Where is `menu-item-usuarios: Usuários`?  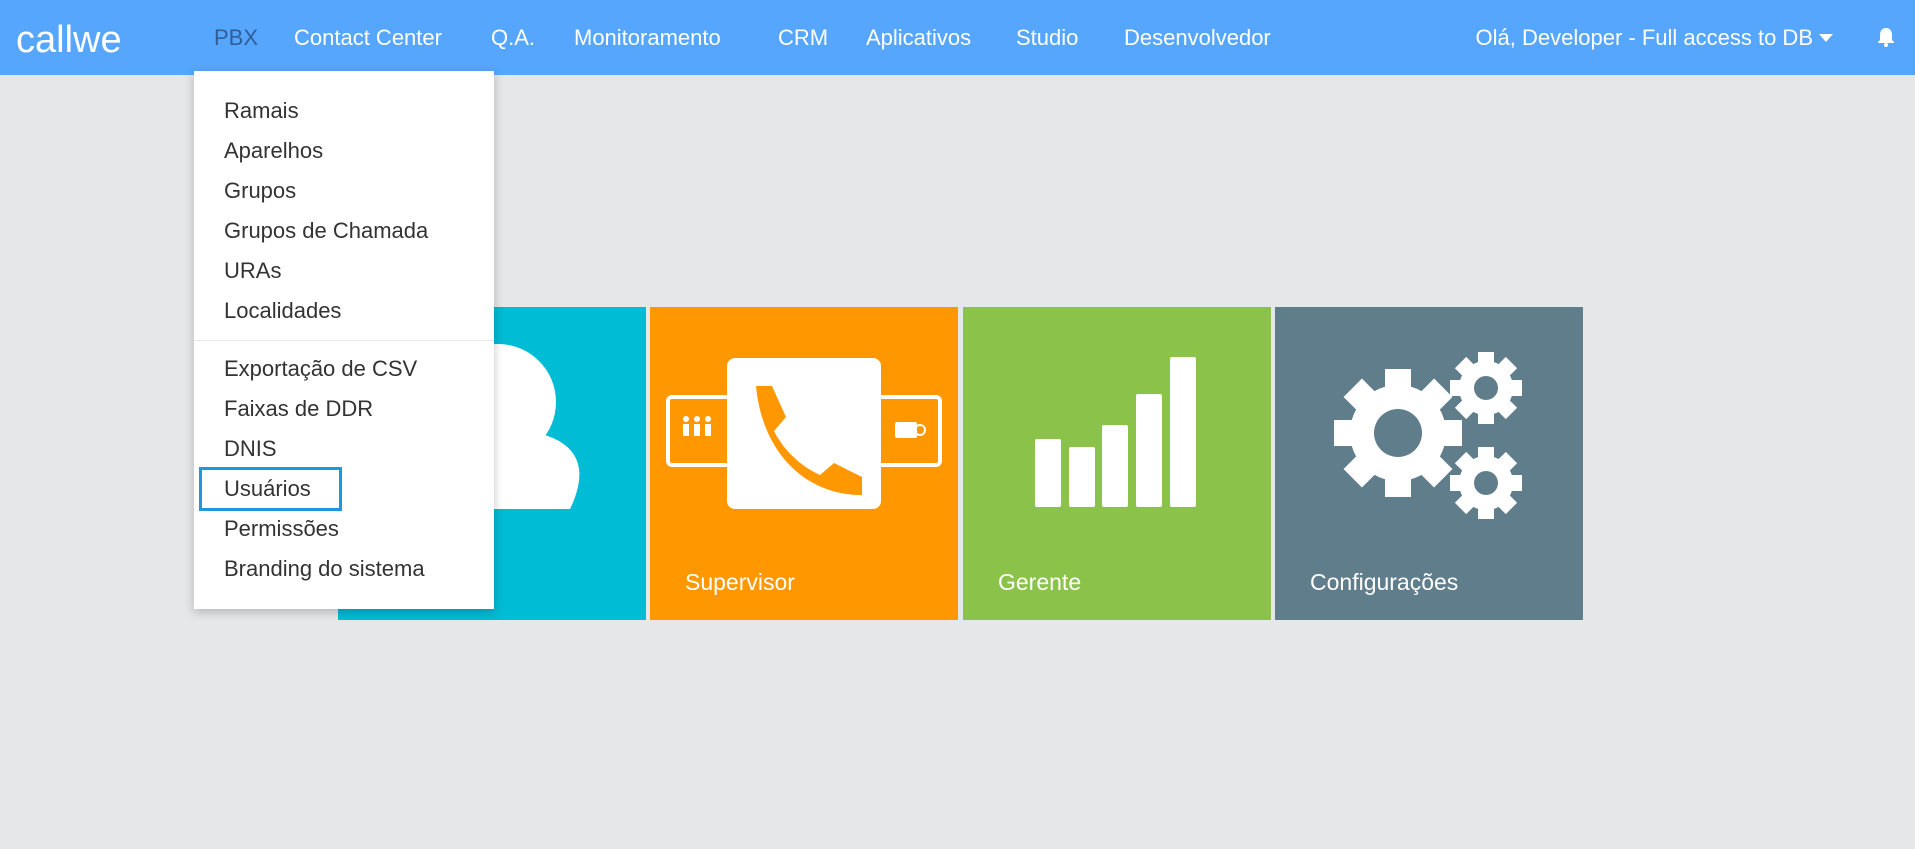 menu-item-usuarios: Usuários is located at coordinates (267, 489).